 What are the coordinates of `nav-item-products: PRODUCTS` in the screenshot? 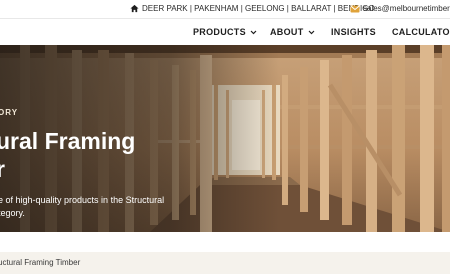 It's located at (225, 32).